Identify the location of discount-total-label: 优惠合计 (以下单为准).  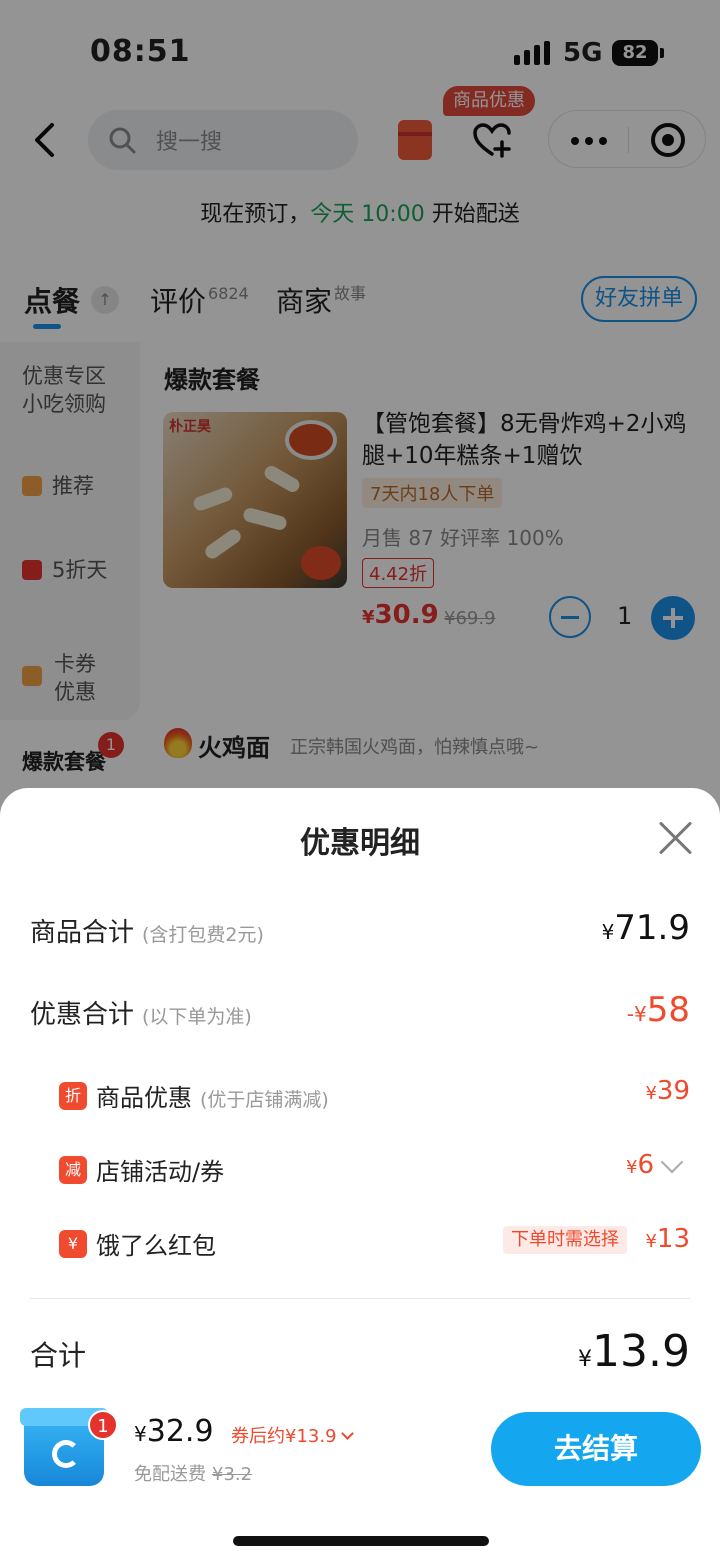
(141, 1012).